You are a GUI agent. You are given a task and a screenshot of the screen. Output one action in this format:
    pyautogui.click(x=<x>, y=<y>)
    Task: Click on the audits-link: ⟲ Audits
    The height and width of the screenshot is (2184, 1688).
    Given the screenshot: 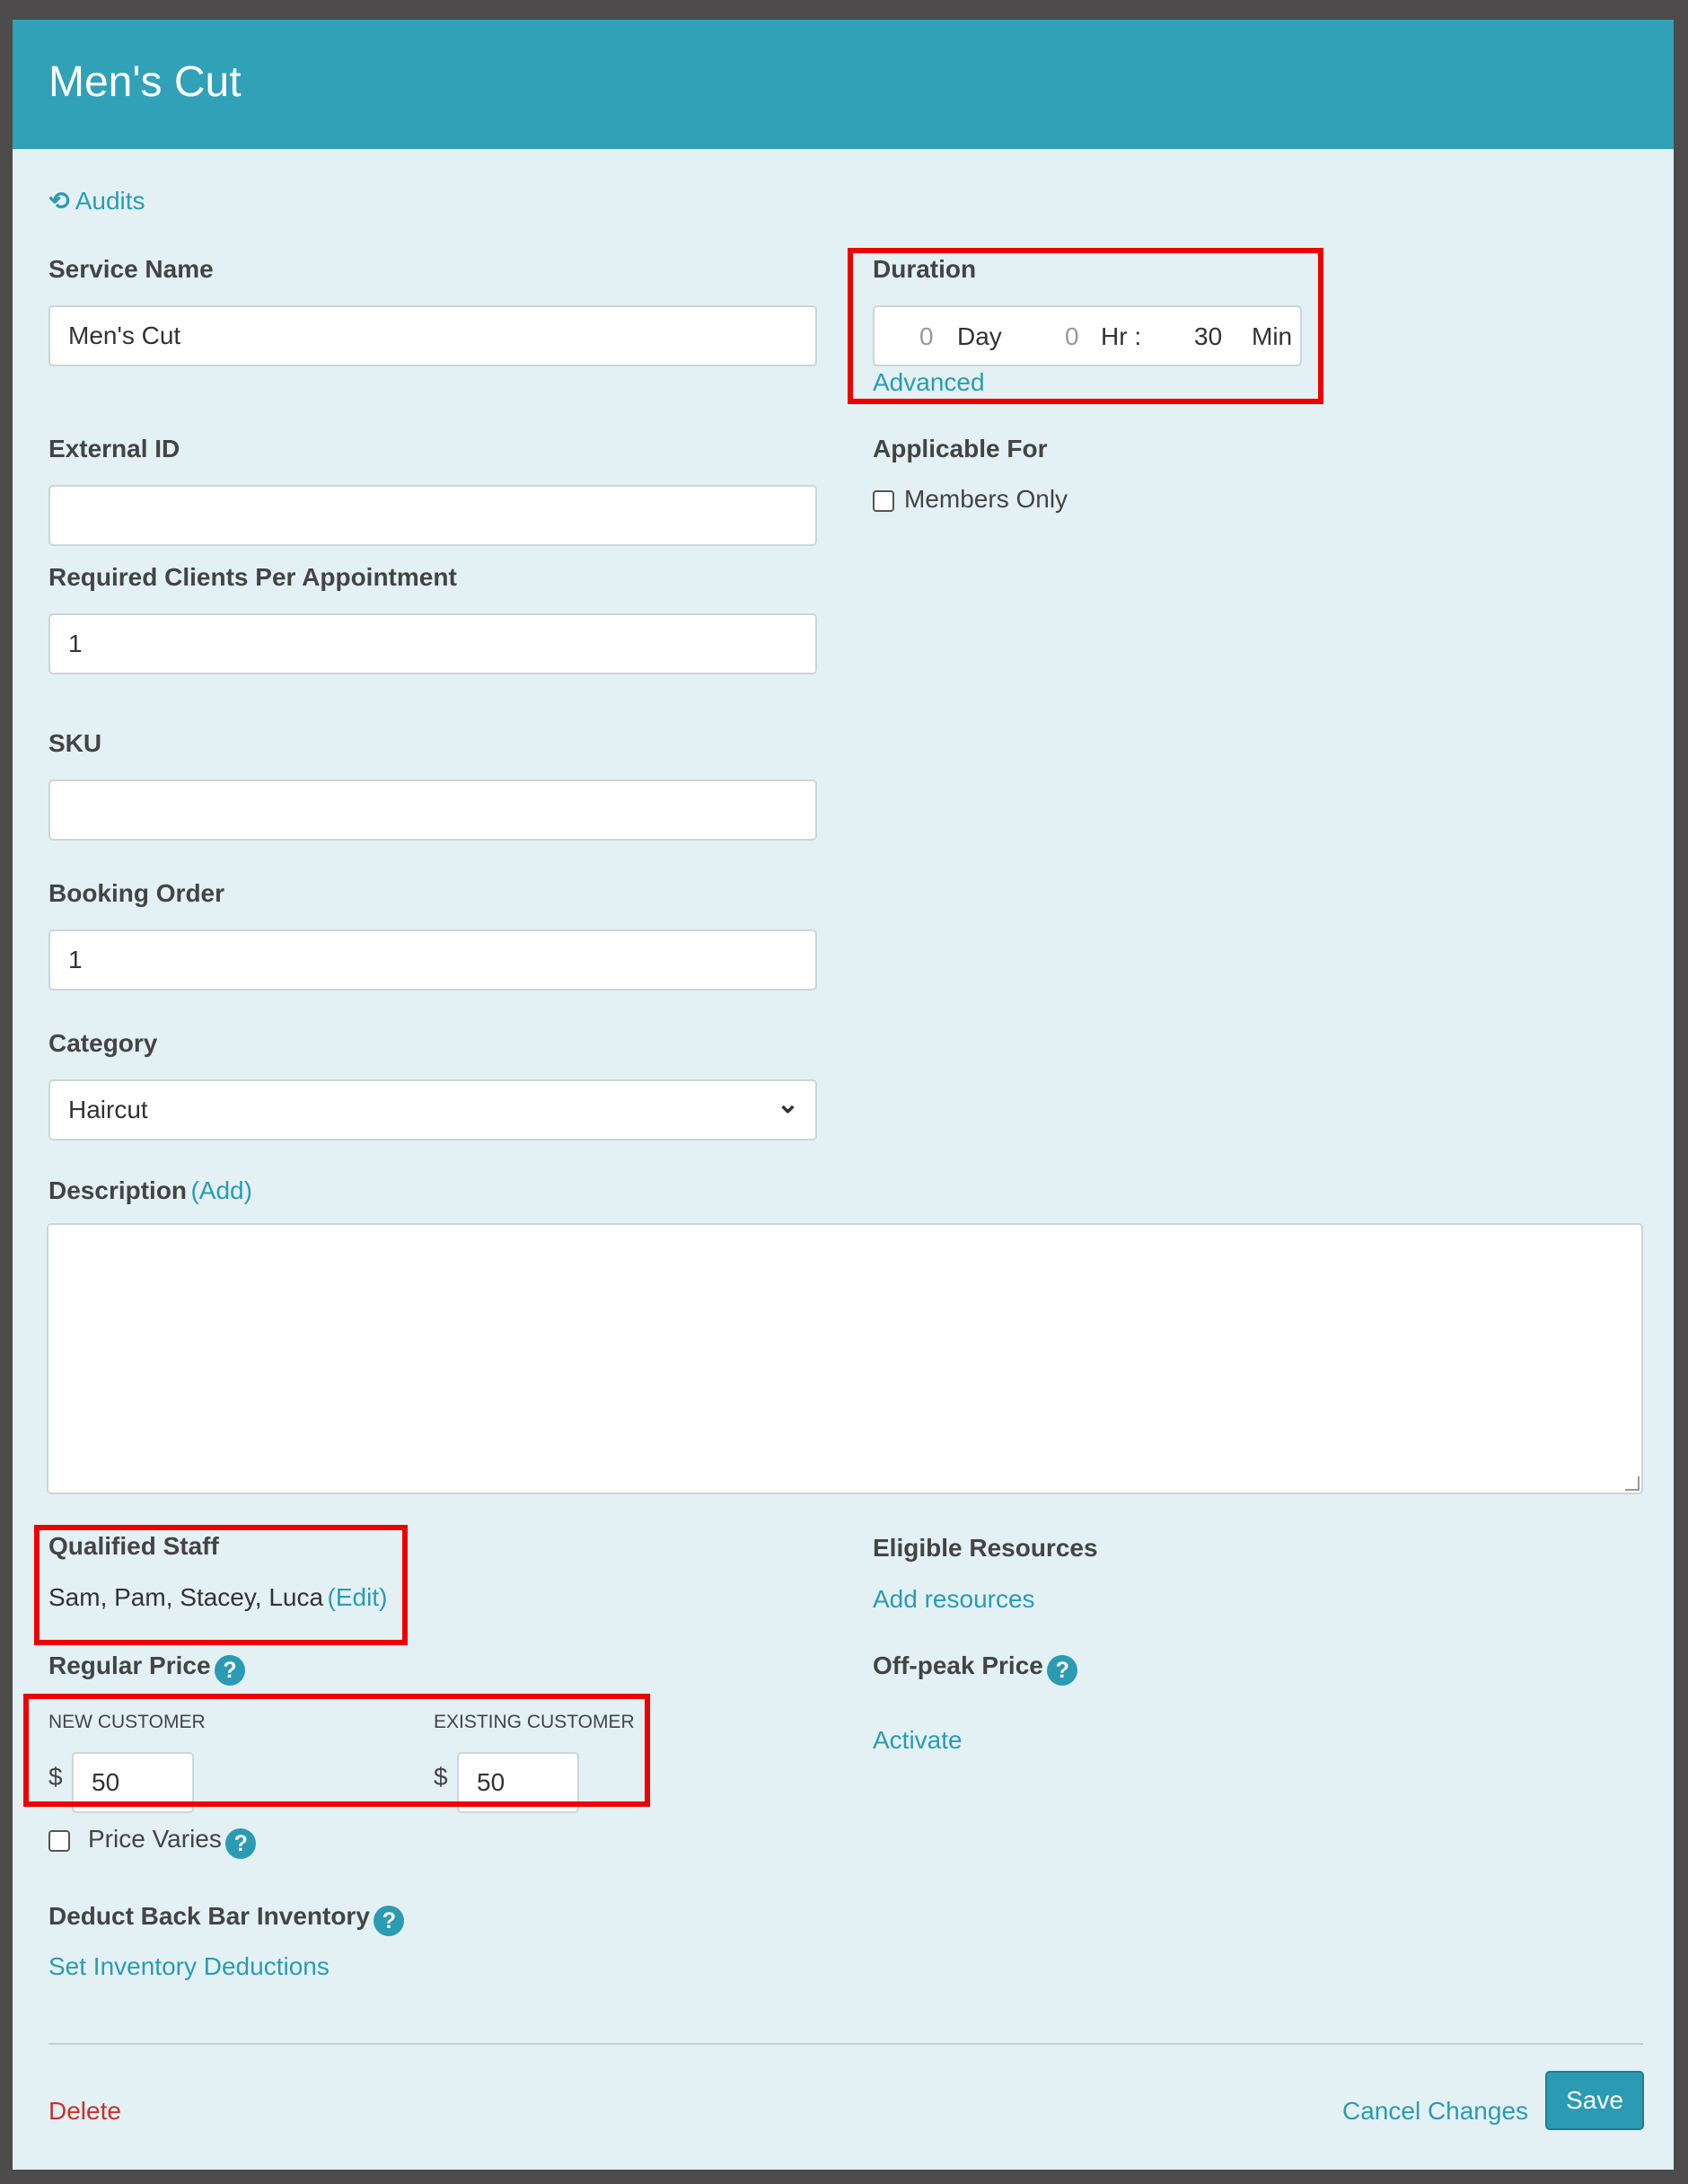 What is the action you would take?
    pyautogui.click(x=96, y=201)
    